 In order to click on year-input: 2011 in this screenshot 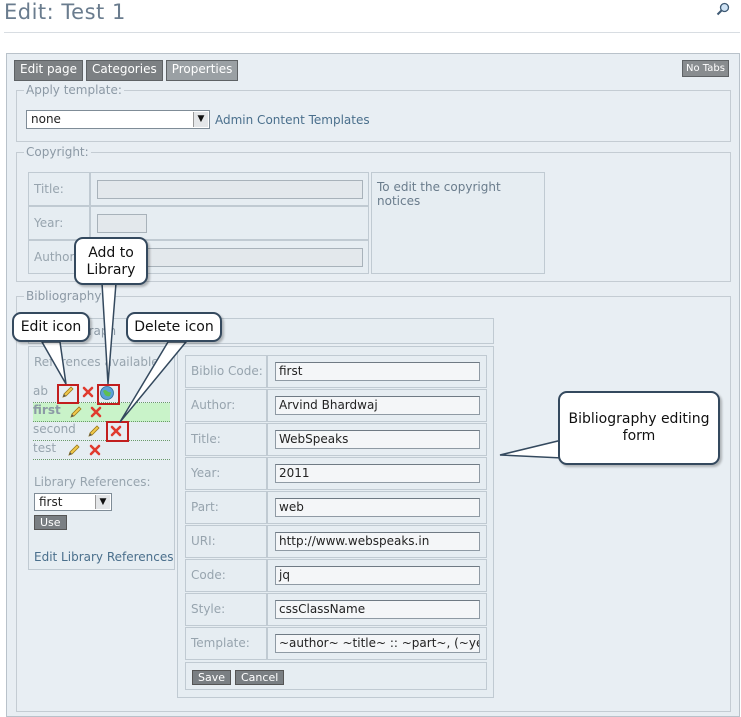, I will do `click(377, 473)`.